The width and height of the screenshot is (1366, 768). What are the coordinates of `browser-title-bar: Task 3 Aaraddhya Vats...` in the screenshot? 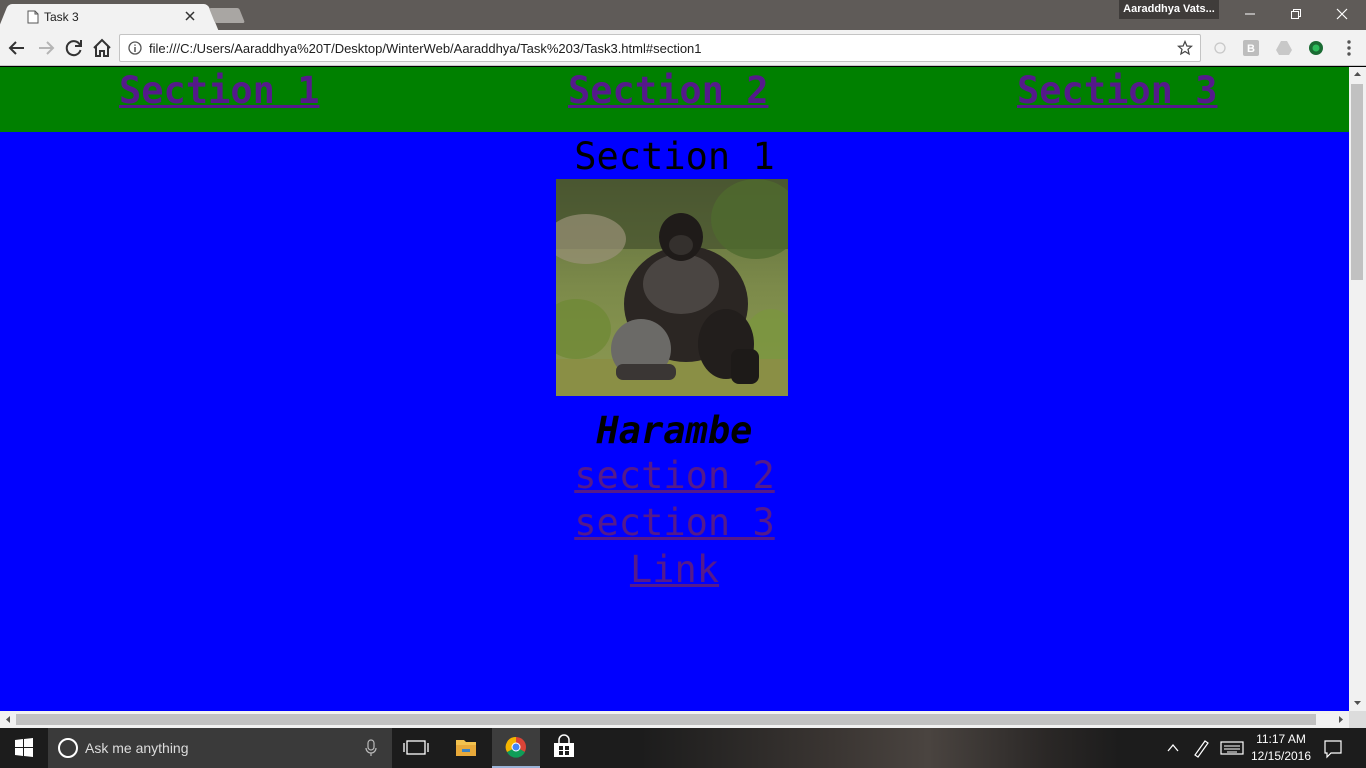 It's located at (683, 15).